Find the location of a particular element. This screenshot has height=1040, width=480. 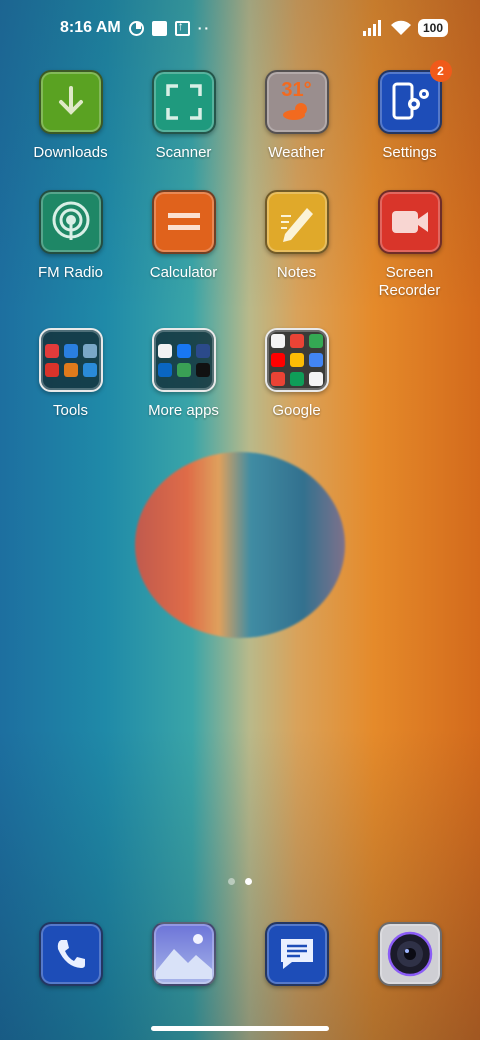

settings-icon: 2 is located at coordinates (414, 97).